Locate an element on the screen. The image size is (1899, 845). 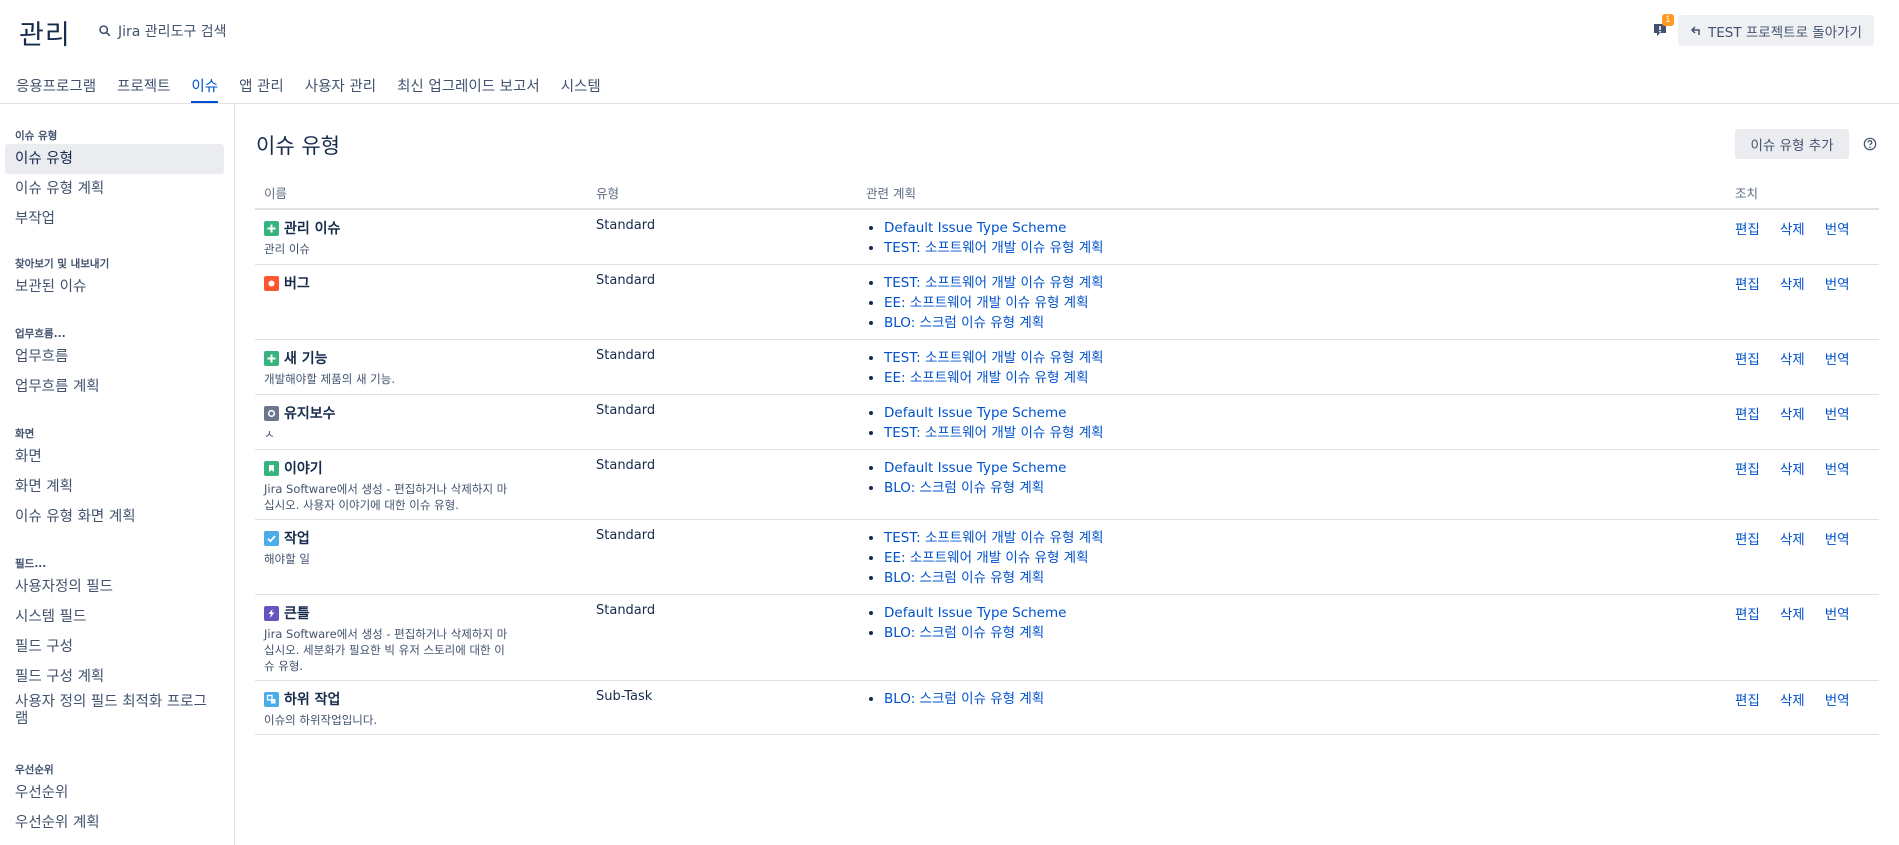
sidebar-item-priority-schemes: 우선순위 계획 is located at coordinates (114, 823).